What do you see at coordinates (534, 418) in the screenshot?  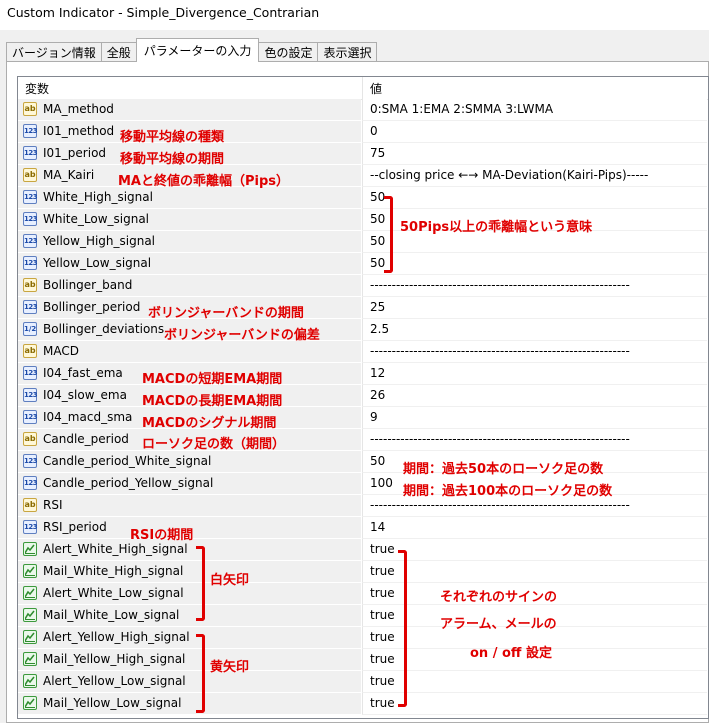 I see `parameter-value-cell: 9` at bounding box center [534, 418].